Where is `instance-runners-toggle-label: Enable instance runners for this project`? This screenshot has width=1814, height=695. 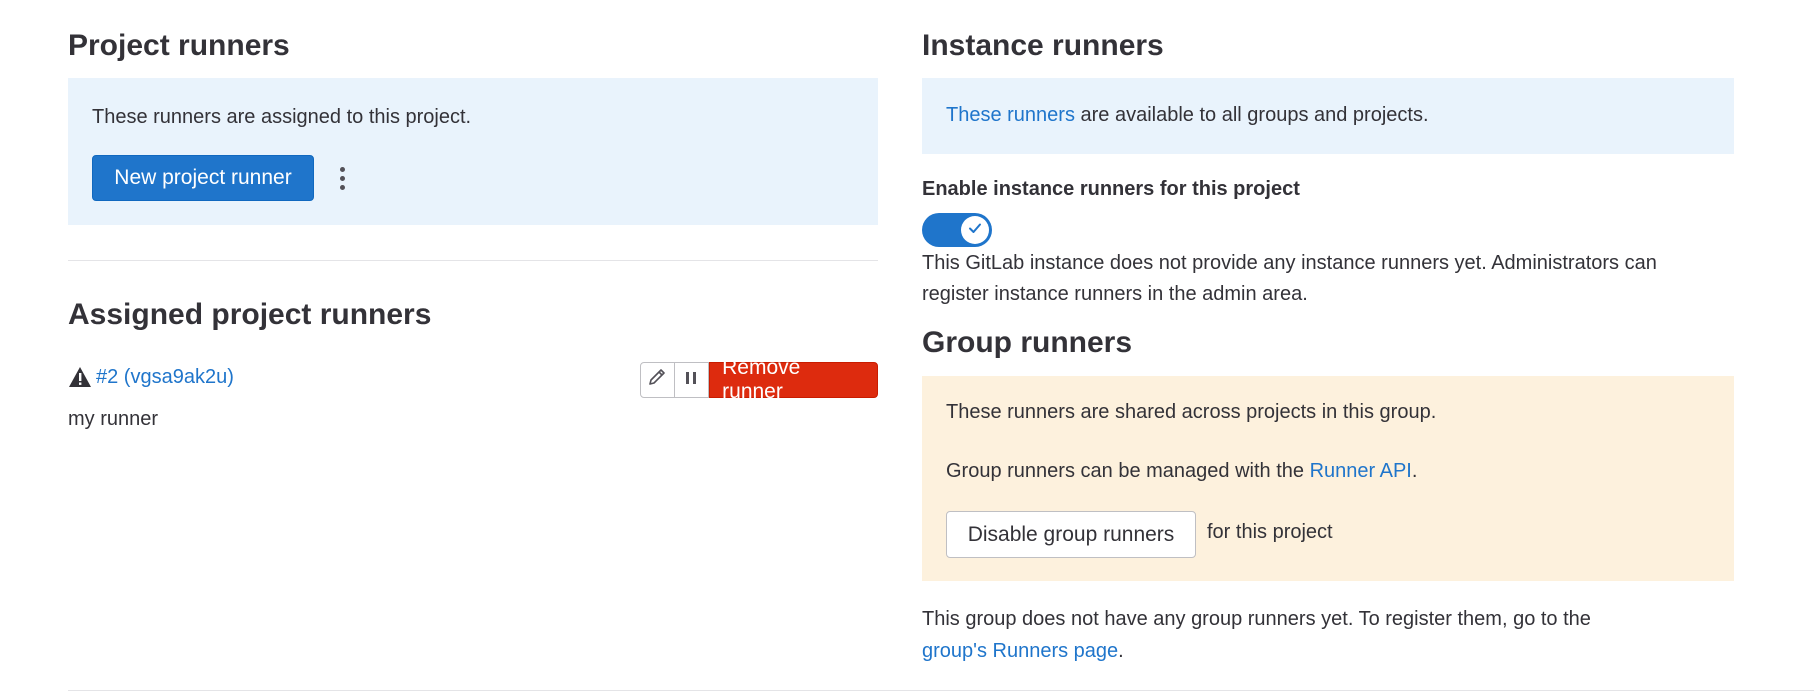 instance-runners-toggle-label: Enable instance runners for this project is located at coordinates (1111, 189).